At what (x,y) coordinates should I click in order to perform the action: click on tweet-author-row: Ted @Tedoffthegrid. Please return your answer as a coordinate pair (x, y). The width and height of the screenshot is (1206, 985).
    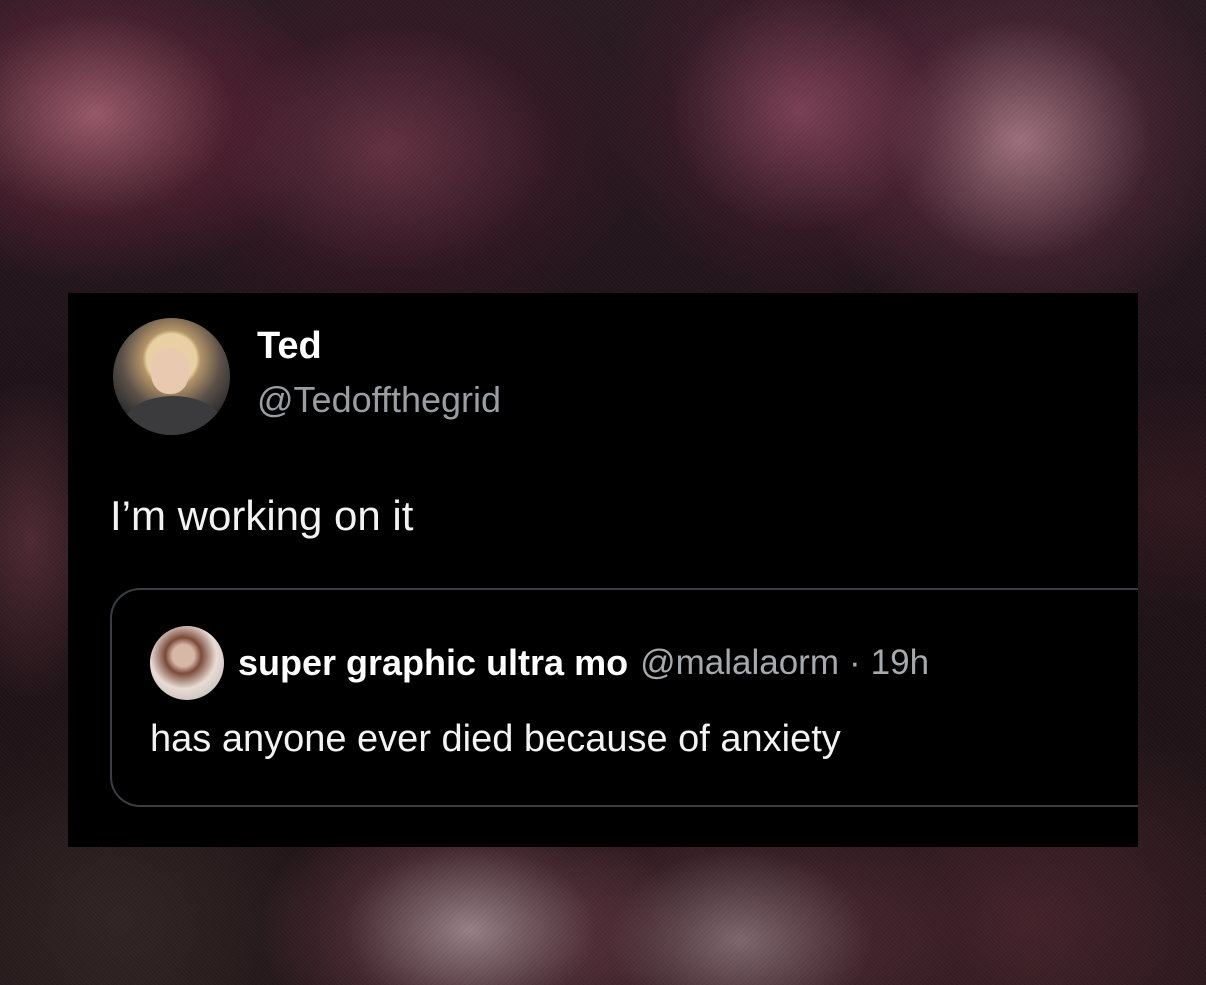
    Looking at the image, I should click on (307, 376).